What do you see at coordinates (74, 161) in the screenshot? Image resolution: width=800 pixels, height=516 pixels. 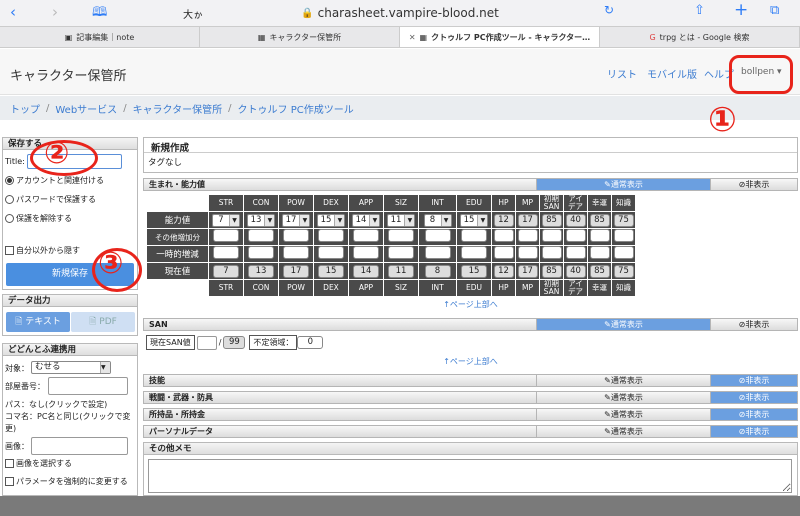 I see `title-input` at bounding box center [74, 161].